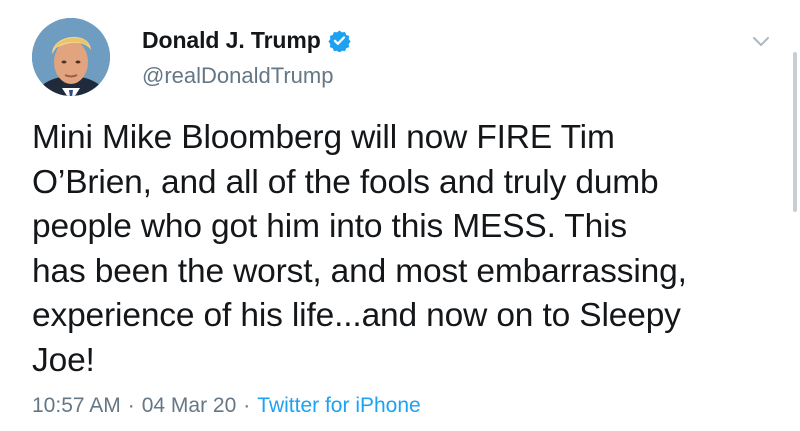 This screenshot has height=431, width=800. Describe the element at coordinates (189, 405) in the screenshot. I see `tweet-date: 04 Mar 20` at that location.